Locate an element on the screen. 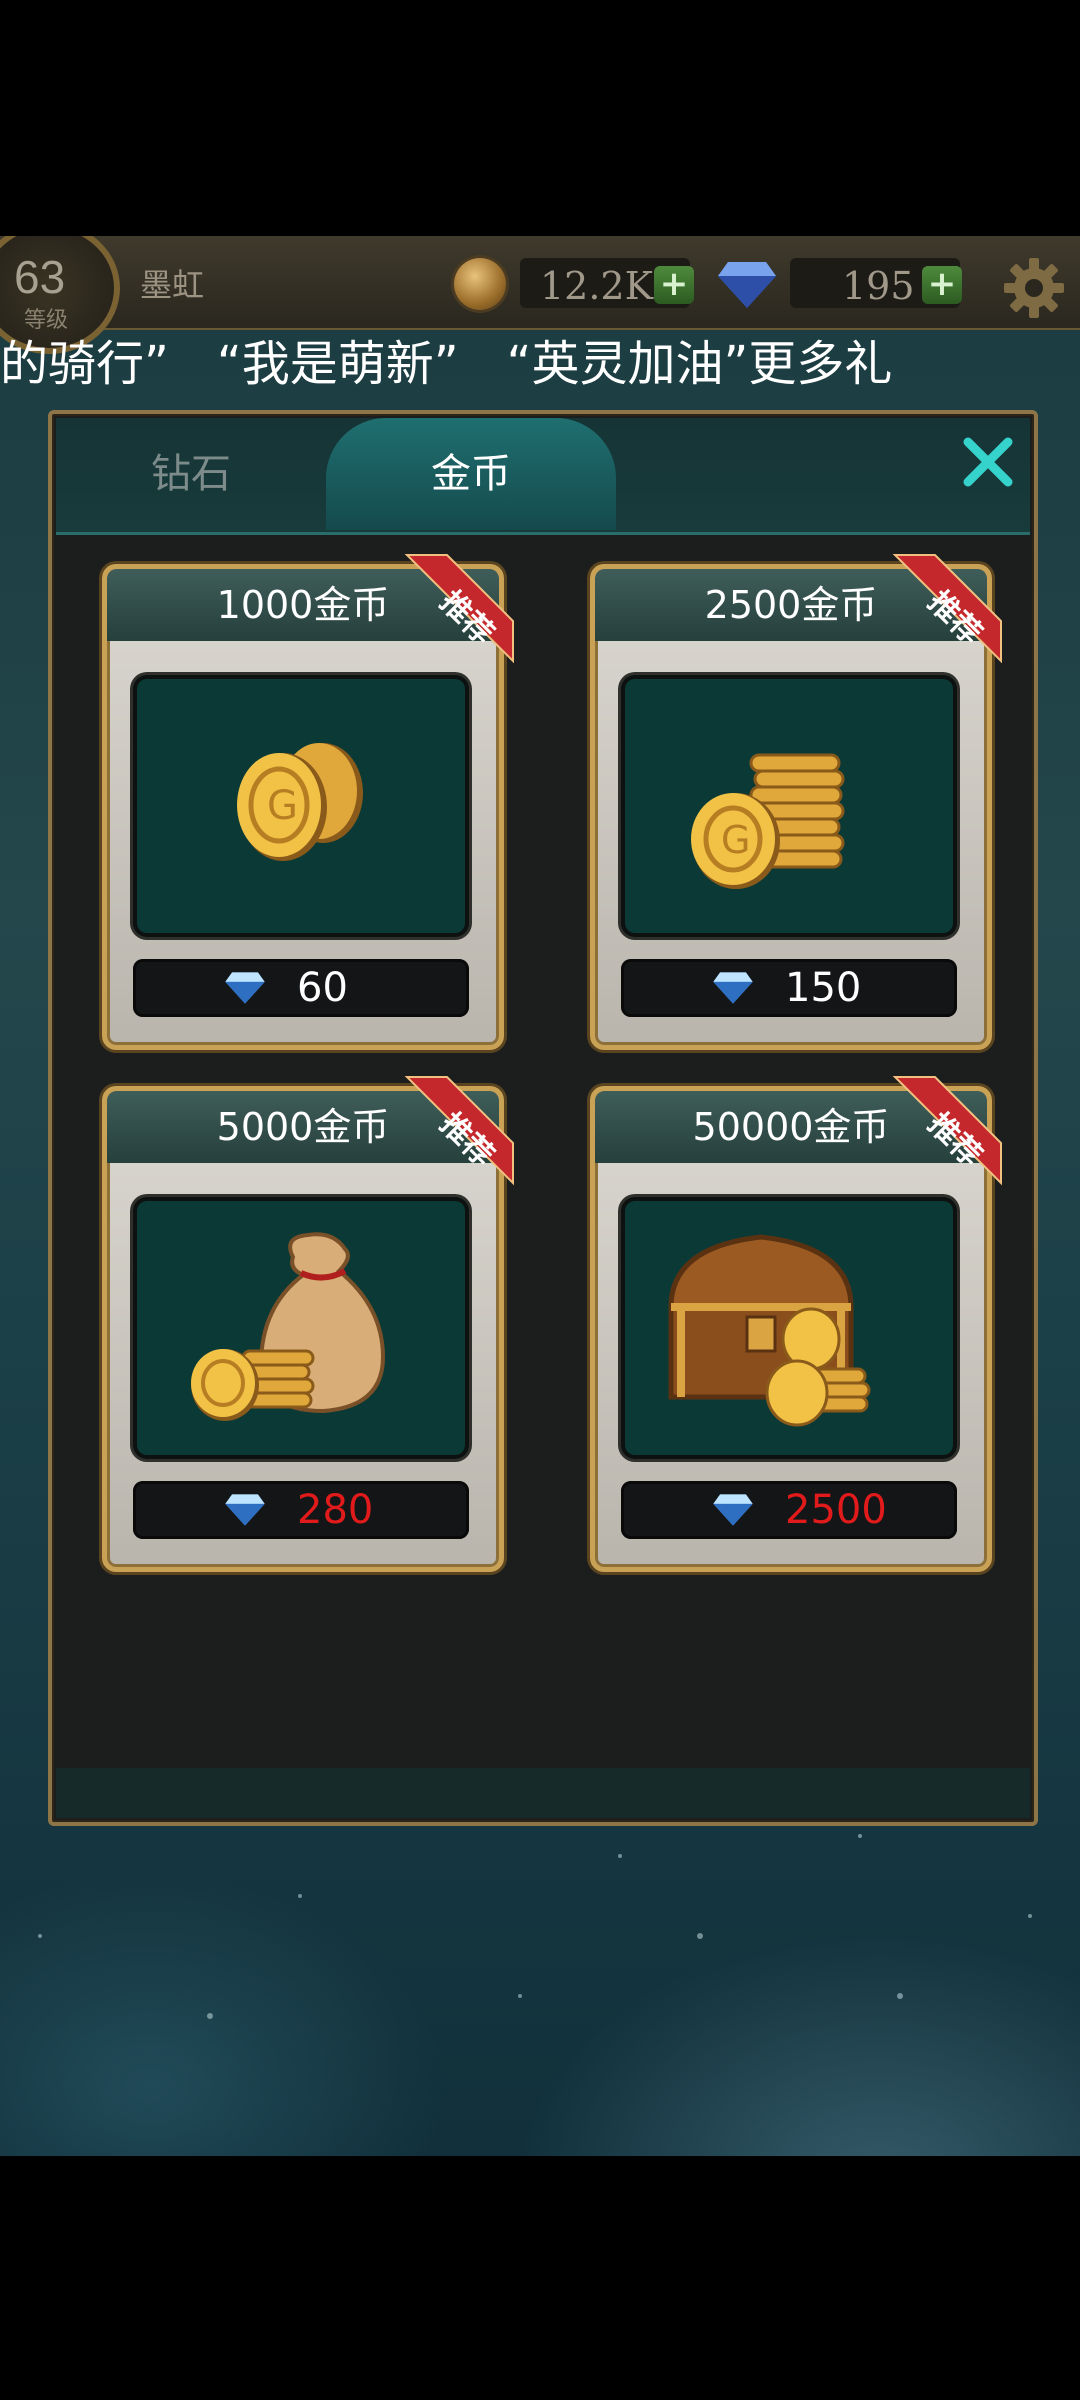 Image resolution: width=1080 pixels, height=2400 pixels. pack-card-2500: 2500金币 G 150 推荐 is located at coordinates (796, 802).